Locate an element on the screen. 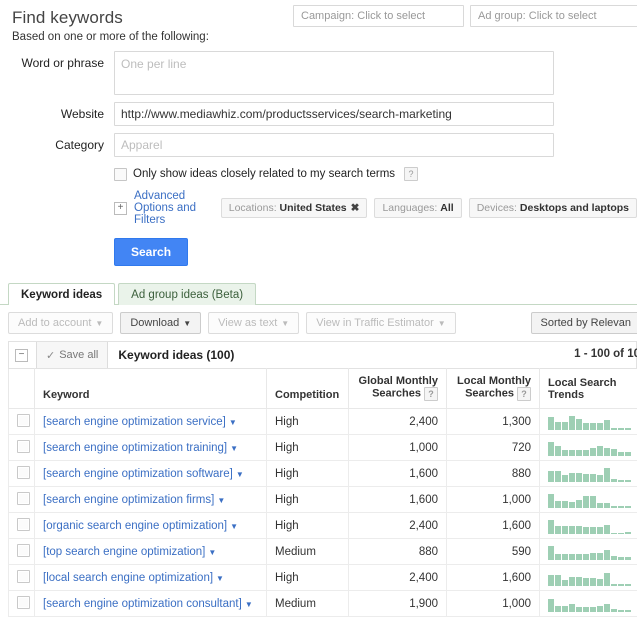 The image size is (637, 617). select-all-column-header is located at coordinates (22, 389).